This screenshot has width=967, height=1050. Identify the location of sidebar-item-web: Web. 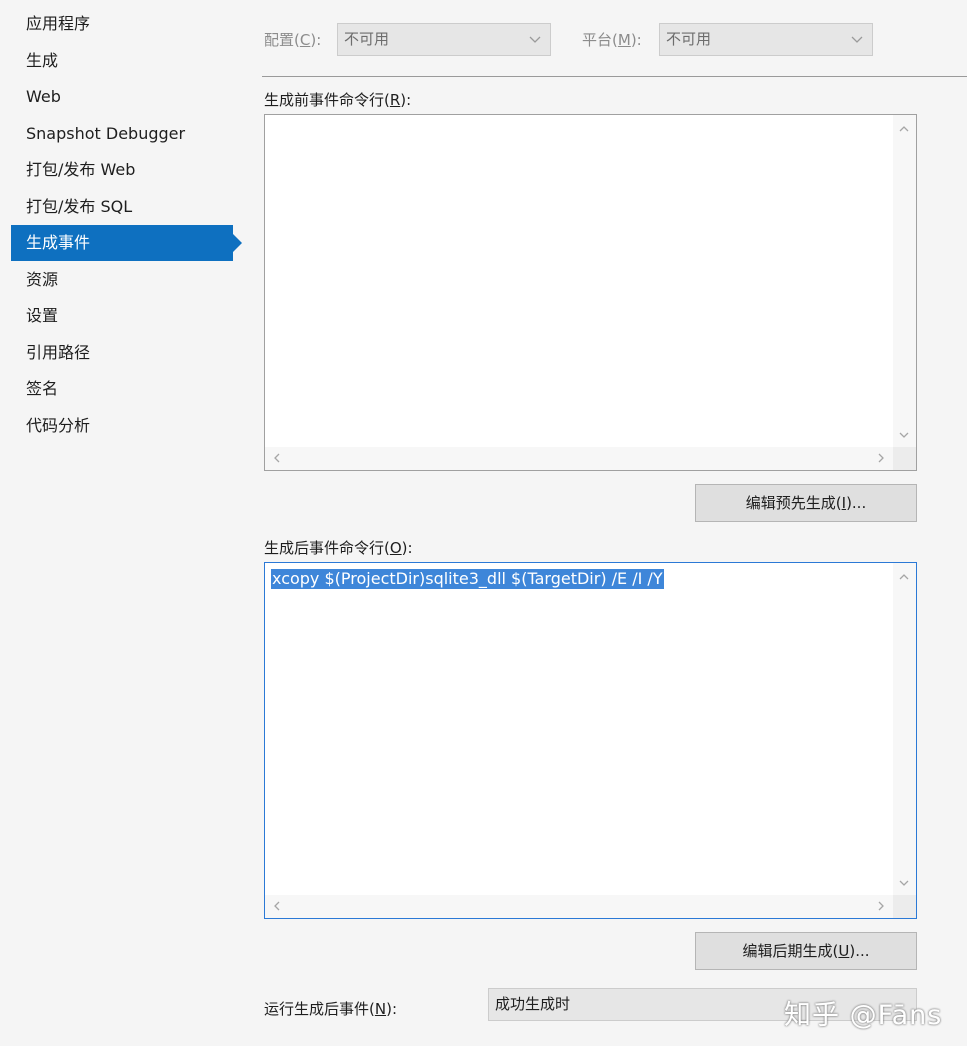
(122, 97).